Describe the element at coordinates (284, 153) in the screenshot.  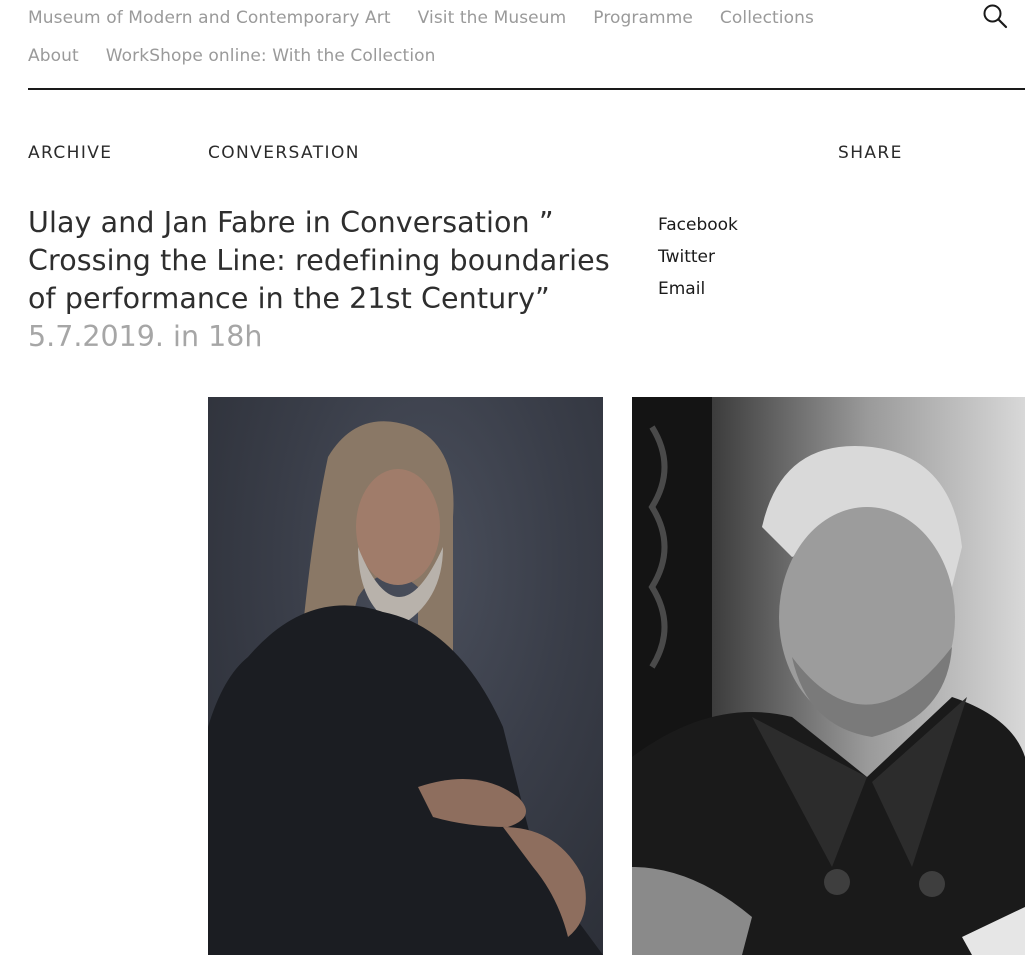
I see `category-label: CONVERSATION` at that location.